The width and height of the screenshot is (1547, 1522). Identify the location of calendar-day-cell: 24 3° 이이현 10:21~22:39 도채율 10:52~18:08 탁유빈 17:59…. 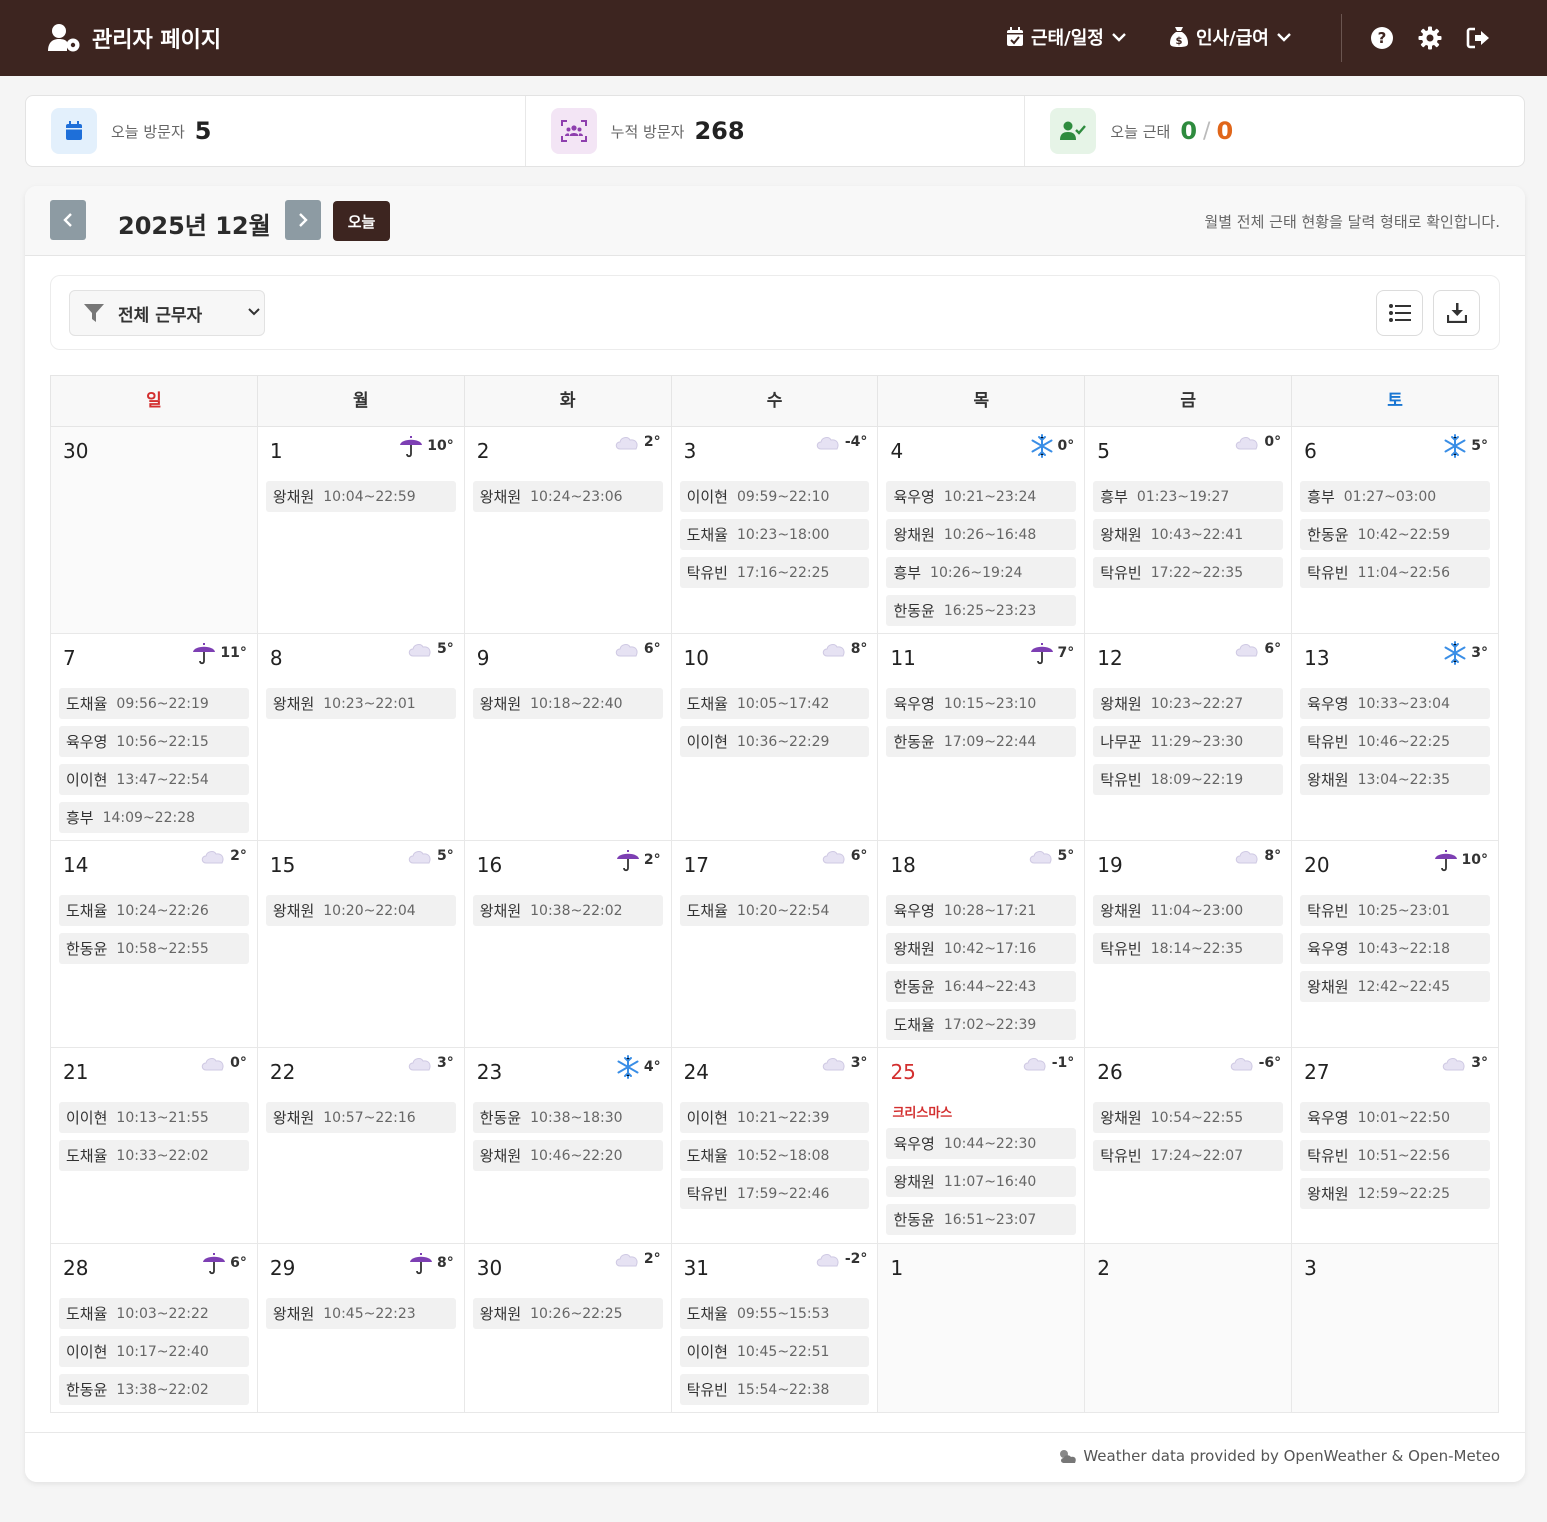
(775, 1145).